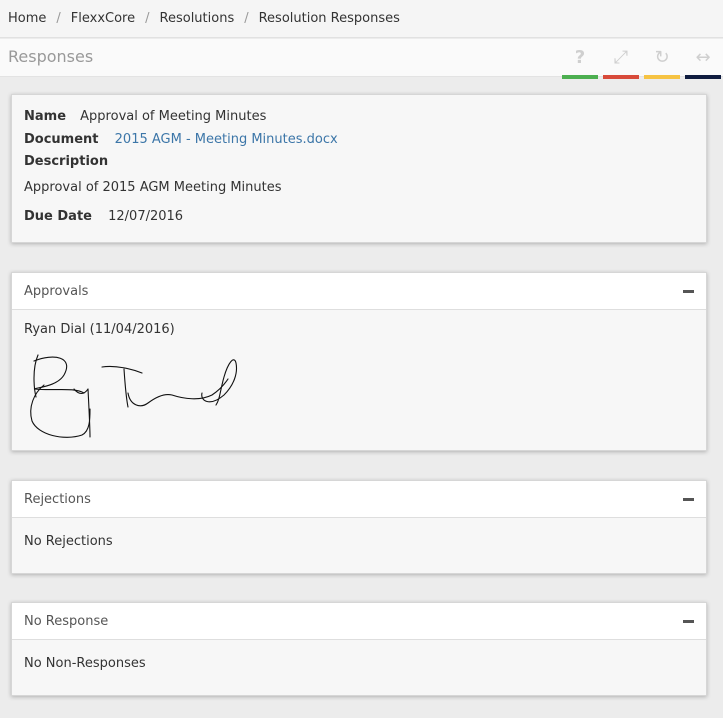 The height and width of the screenshot is (718, 723). Describe the element at coordinates (85, 663) in the screenshot. I see `no-response-empty-text: No Non-Responses` at that location.